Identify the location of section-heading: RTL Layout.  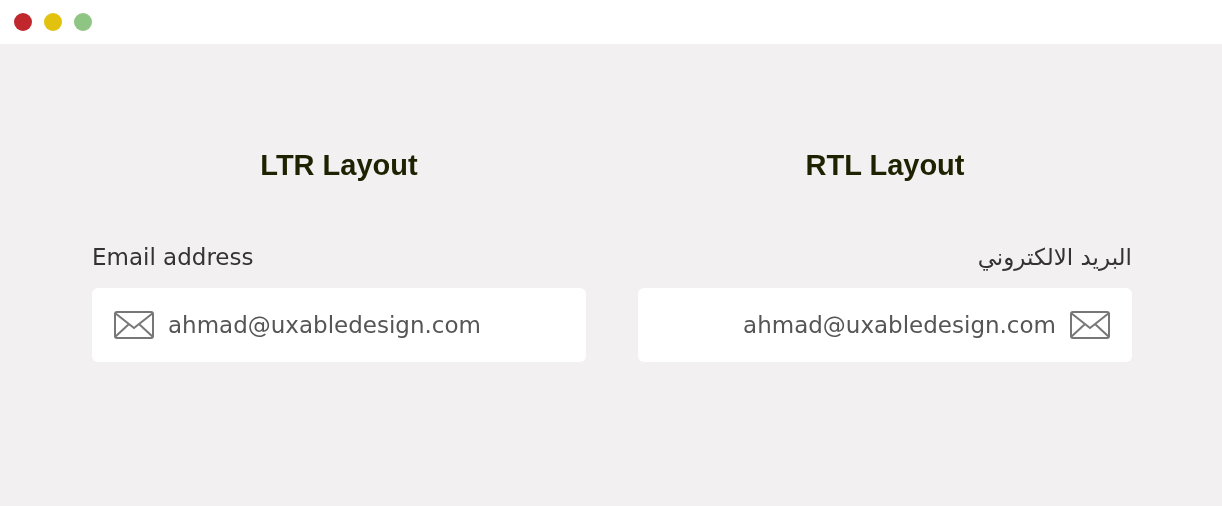
(885, 165).